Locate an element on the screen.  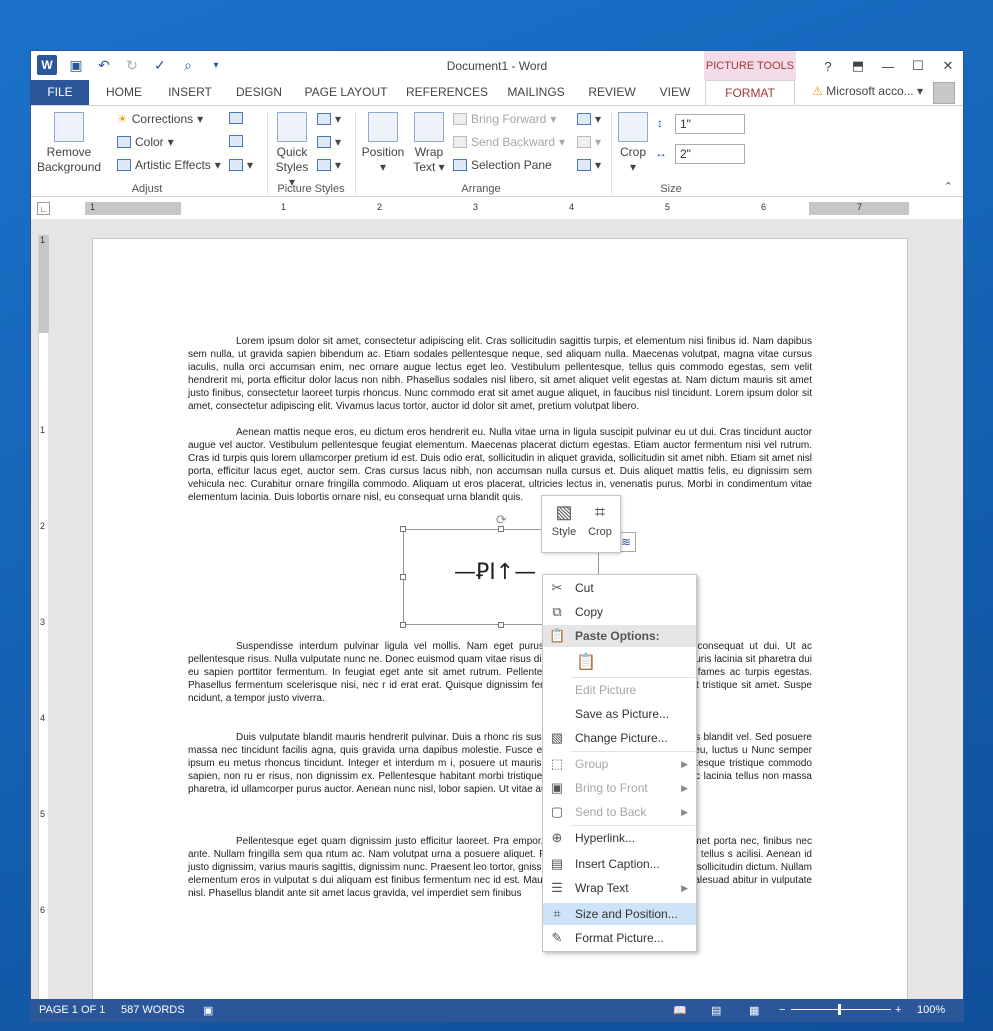
menu-bring-to-front: ▣ Bring to Front ▶ is located at coordinates (619, 788).